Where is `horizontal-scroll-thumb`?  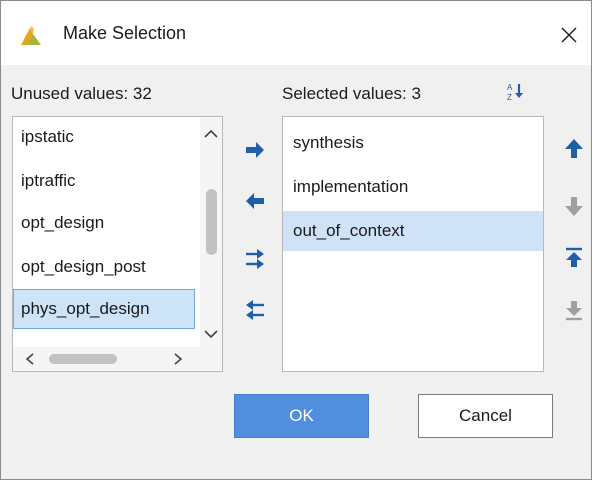 horizontal-scroll-thumb is located at coordinates (83, 359).